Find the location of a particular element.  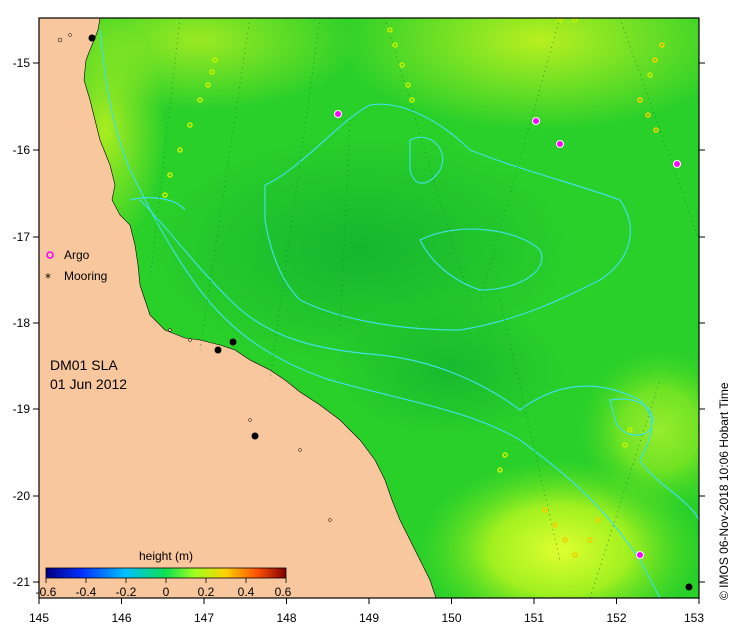

mooring-legend-symbol: * is located at coordinates (48, 278).